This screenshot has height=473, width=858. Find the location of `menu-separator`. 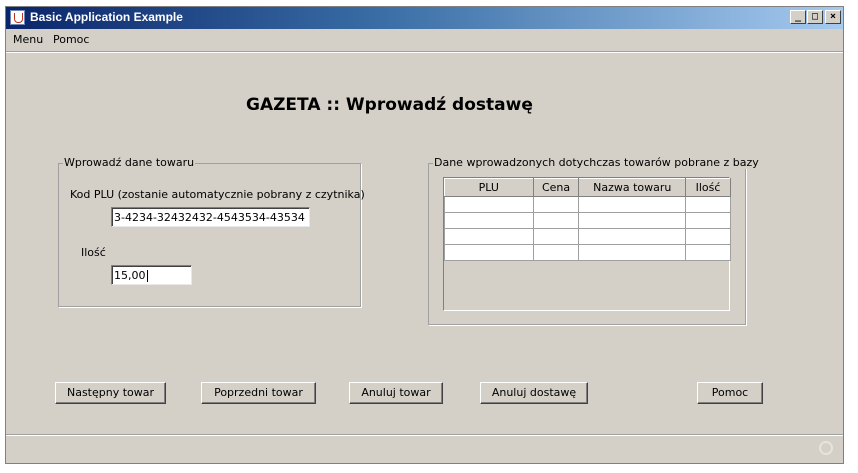

menu-separator is located at coordinates (424, 52).